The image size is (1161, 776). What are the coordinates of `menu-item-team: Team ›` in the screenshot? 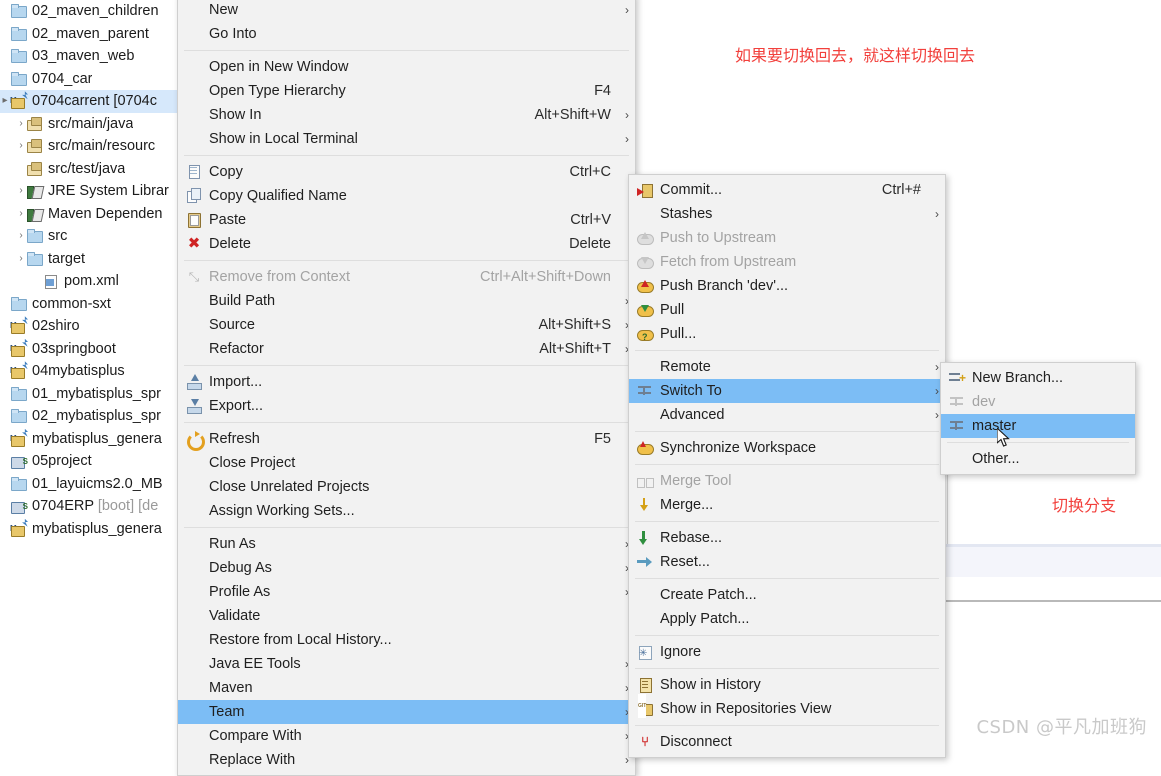 It's located at (406, 712).